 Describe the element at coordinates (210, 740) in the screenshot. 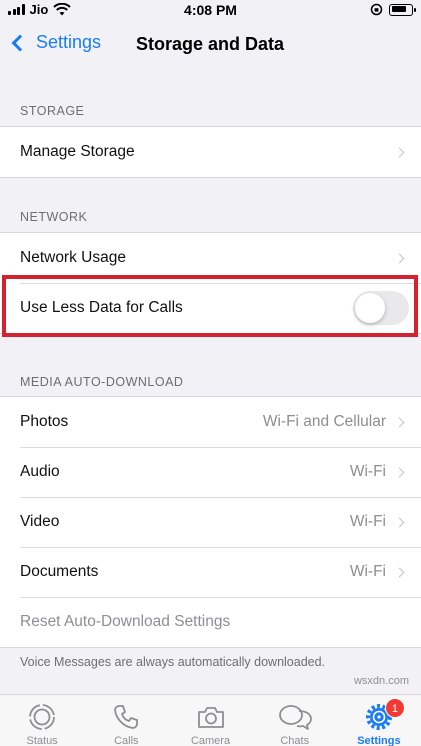

I see `tab-label: Camera` at that location.